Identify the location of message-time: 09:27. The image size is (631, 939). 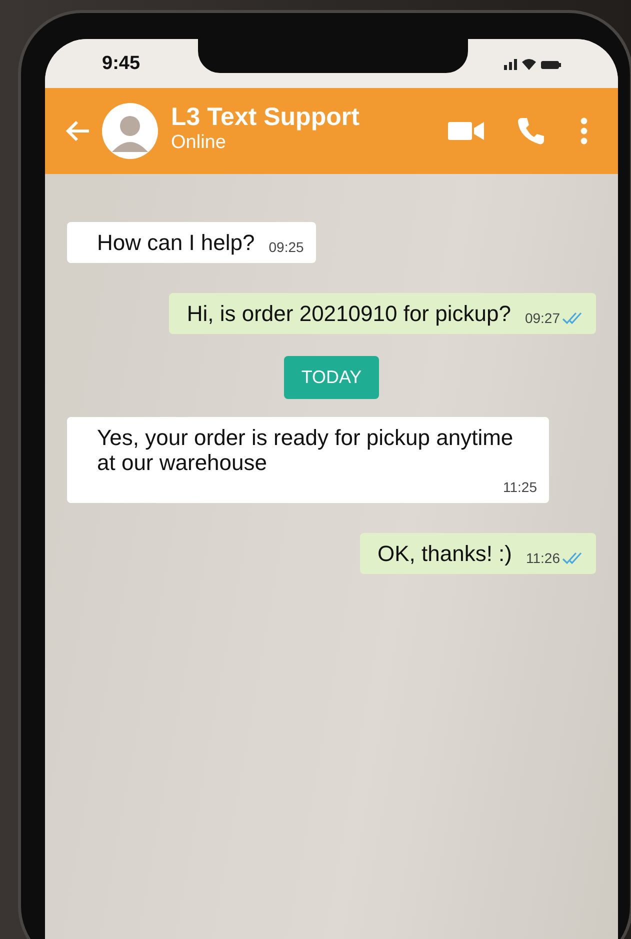
(542, 318).